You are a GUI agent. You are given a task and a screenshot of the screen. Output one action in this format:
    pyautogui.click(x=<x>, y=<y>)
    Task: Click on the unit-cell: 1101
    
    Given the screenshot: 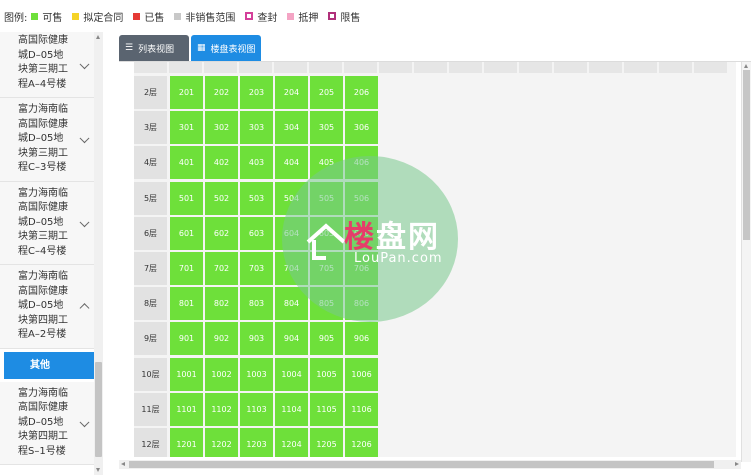 What is the action you would take?
    pyautogui.click(x=186, y=409)
    